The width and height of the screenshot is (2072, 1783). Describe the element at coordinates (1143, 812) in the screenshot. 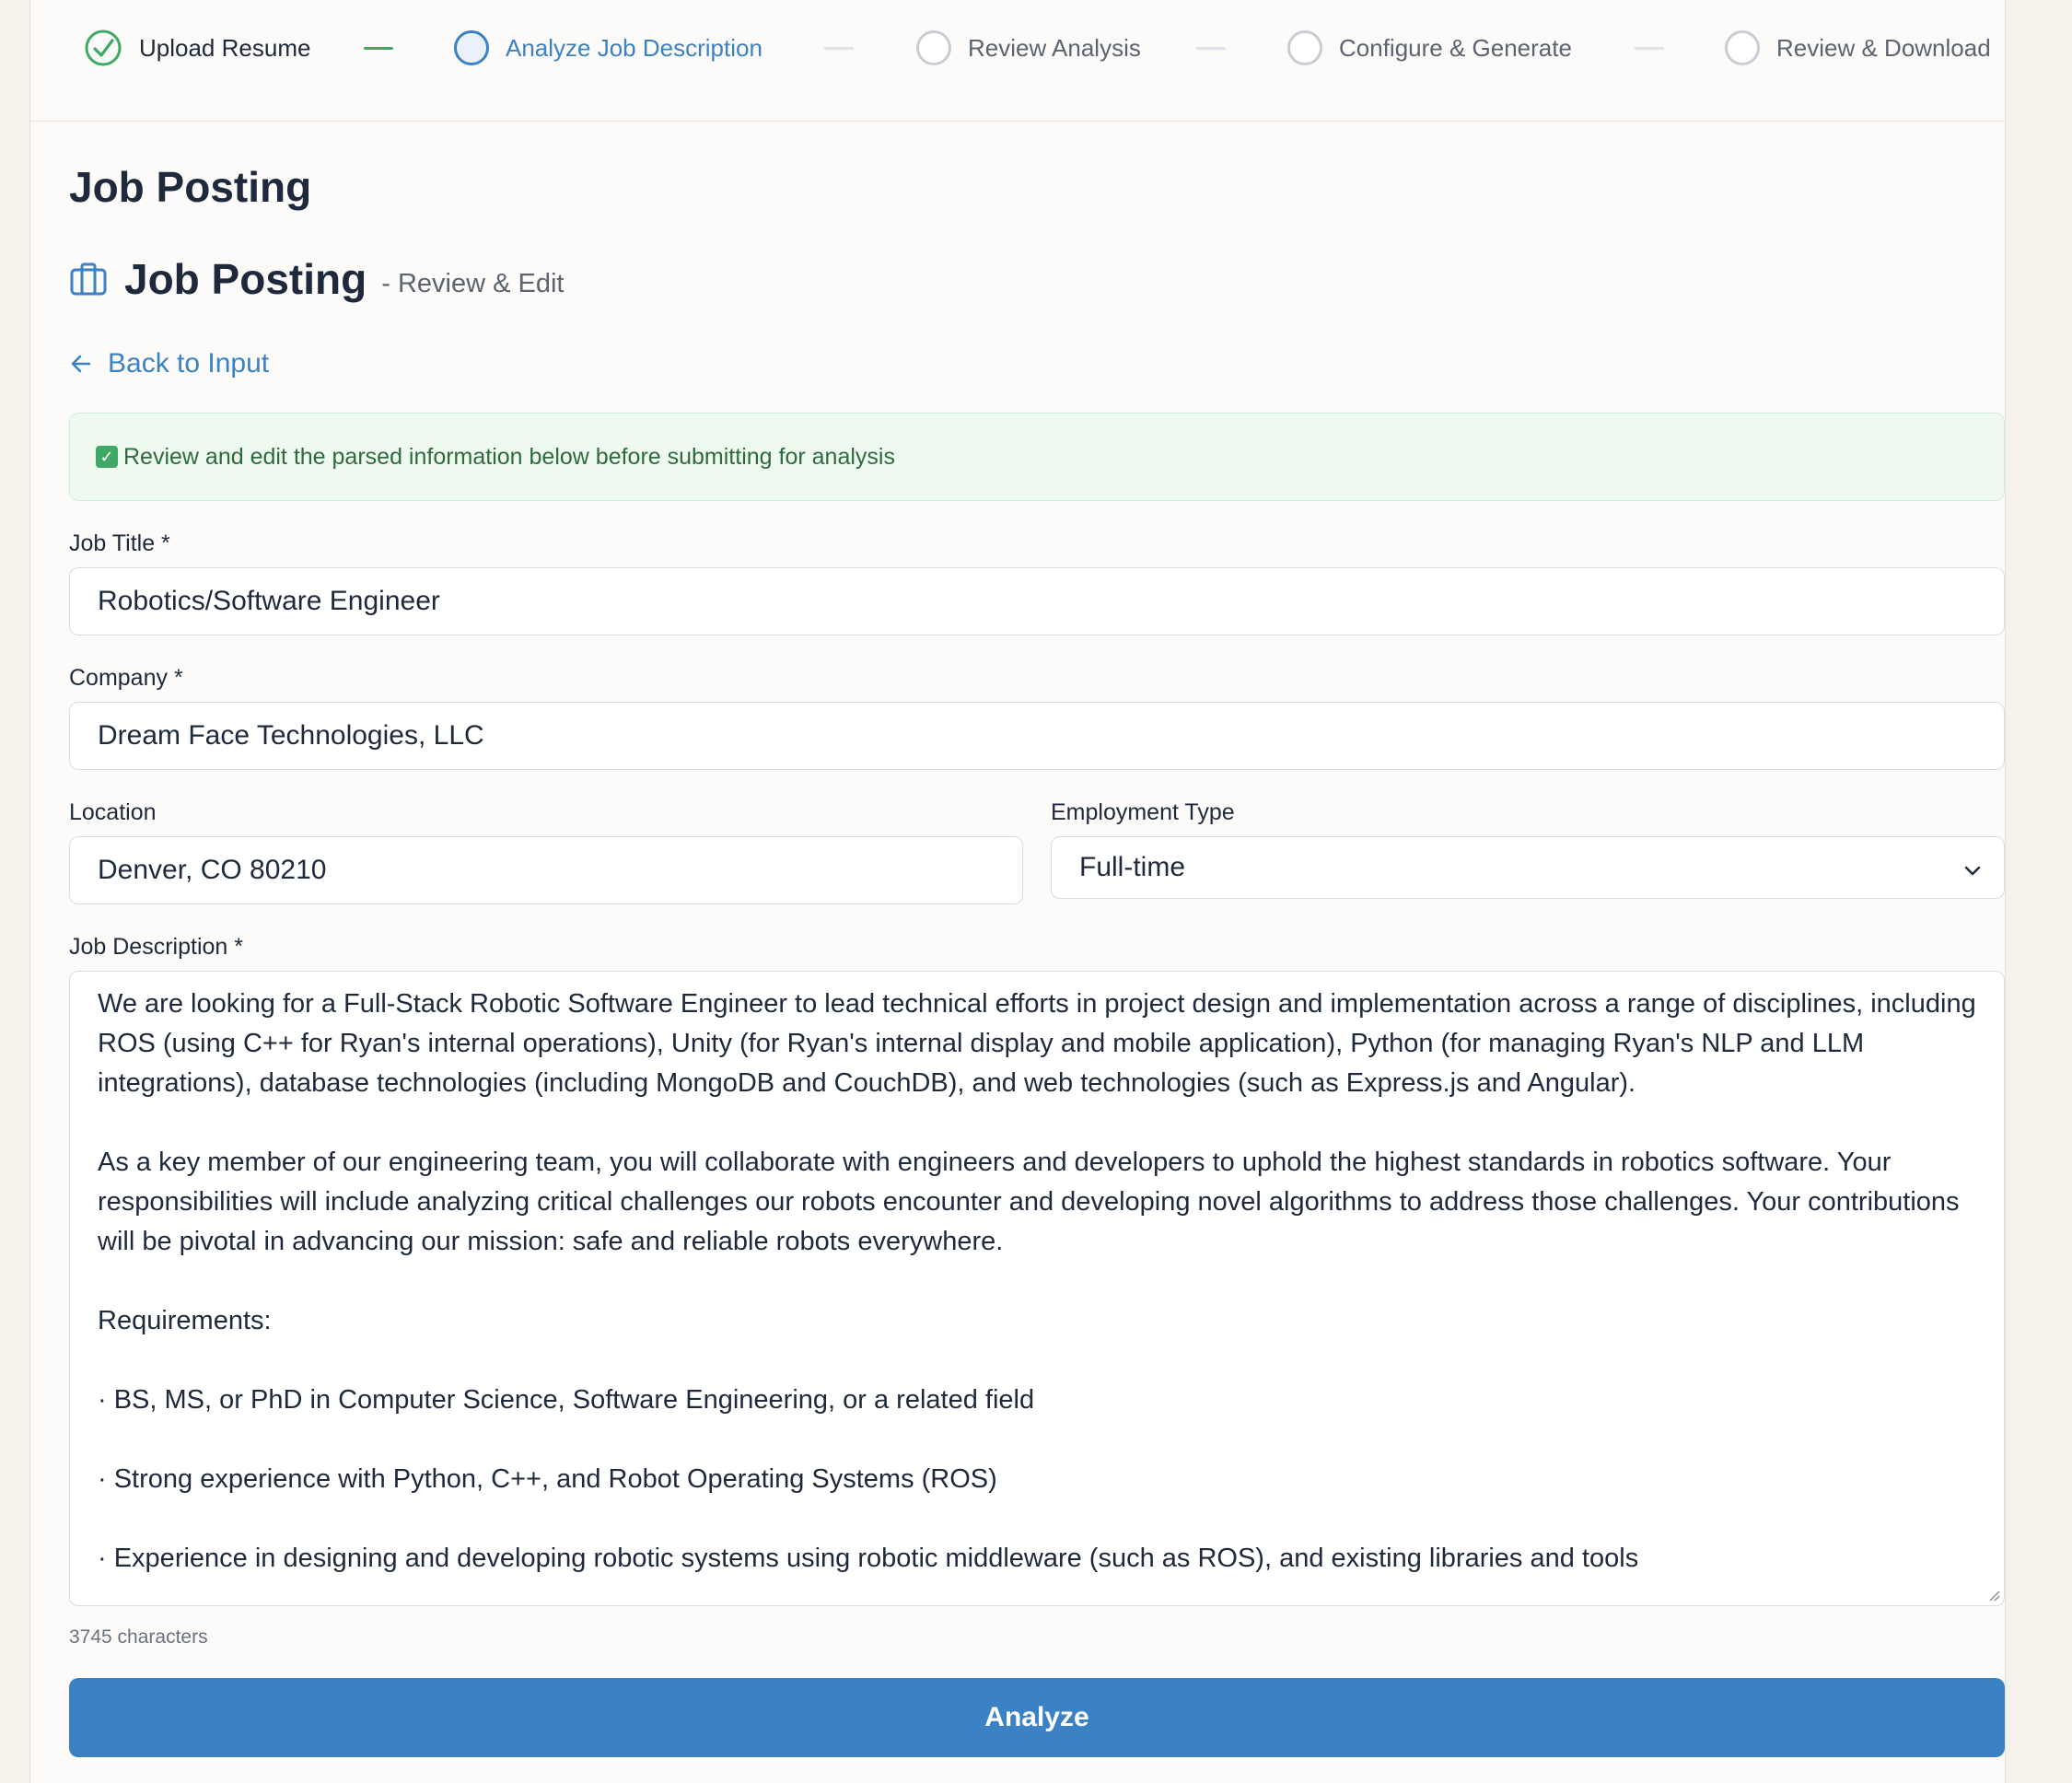

I see `employment-type-label: Employment Type` at that location.